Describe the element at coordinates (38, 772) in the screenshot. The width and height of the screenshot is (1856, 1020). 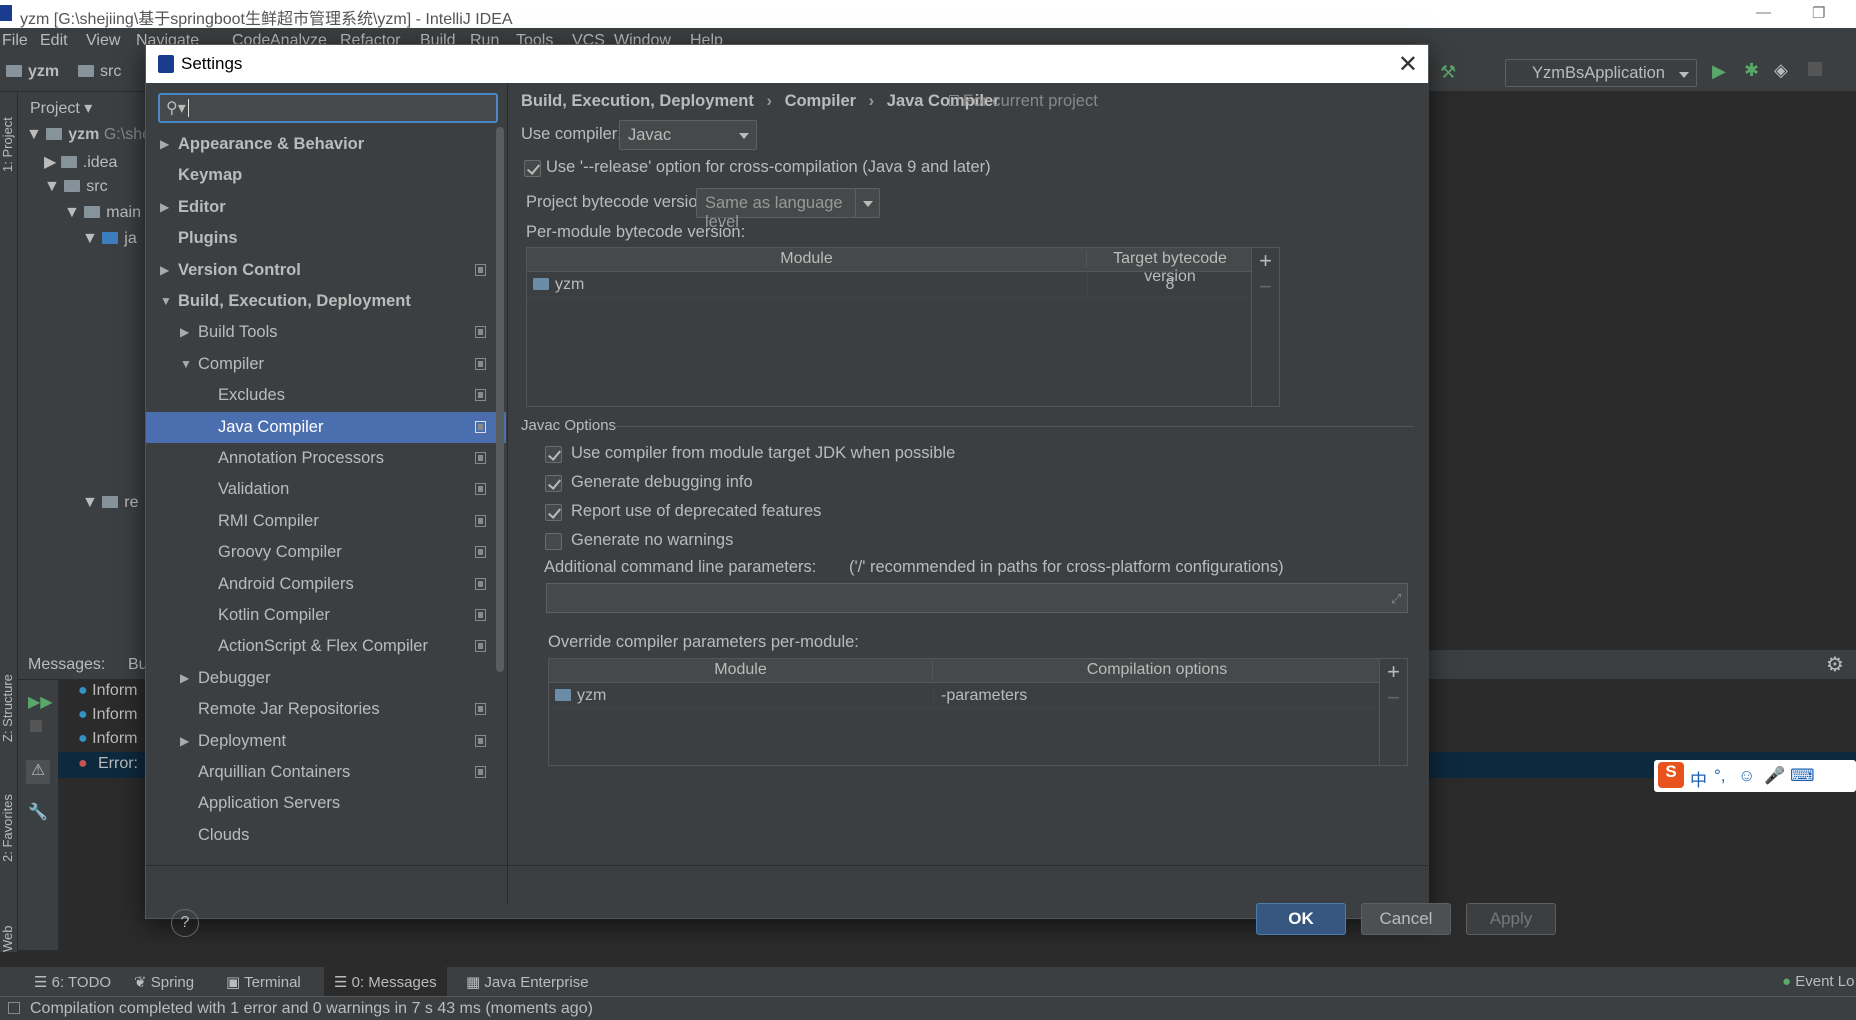
I see `warning-filter-icon: ⚠` at that location.